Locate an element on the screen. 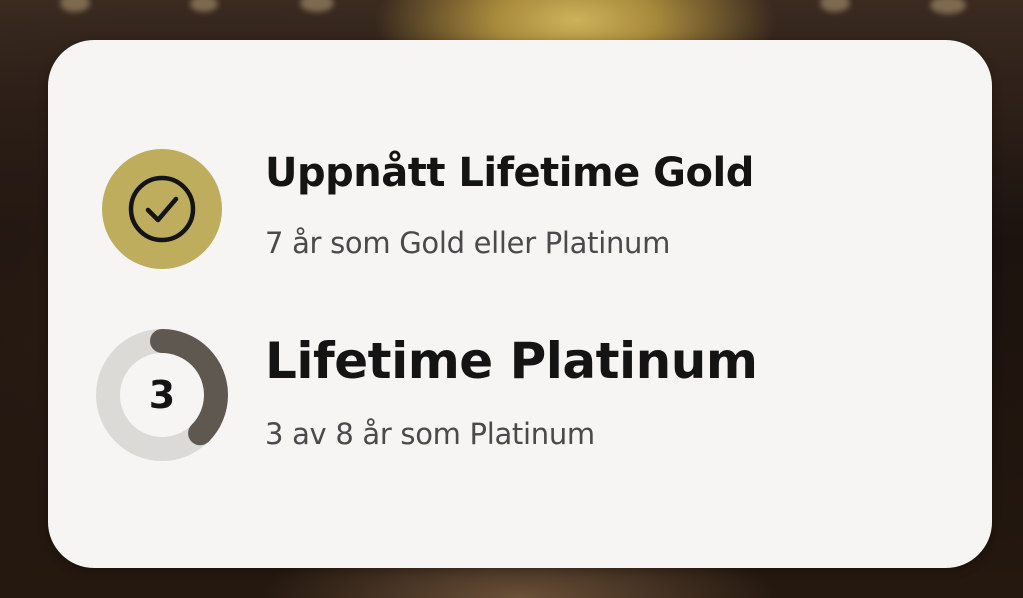 This screenshot has width=1023, height=598. platinum-title: Lifetime Platinum is located at coordinates (511, 361).